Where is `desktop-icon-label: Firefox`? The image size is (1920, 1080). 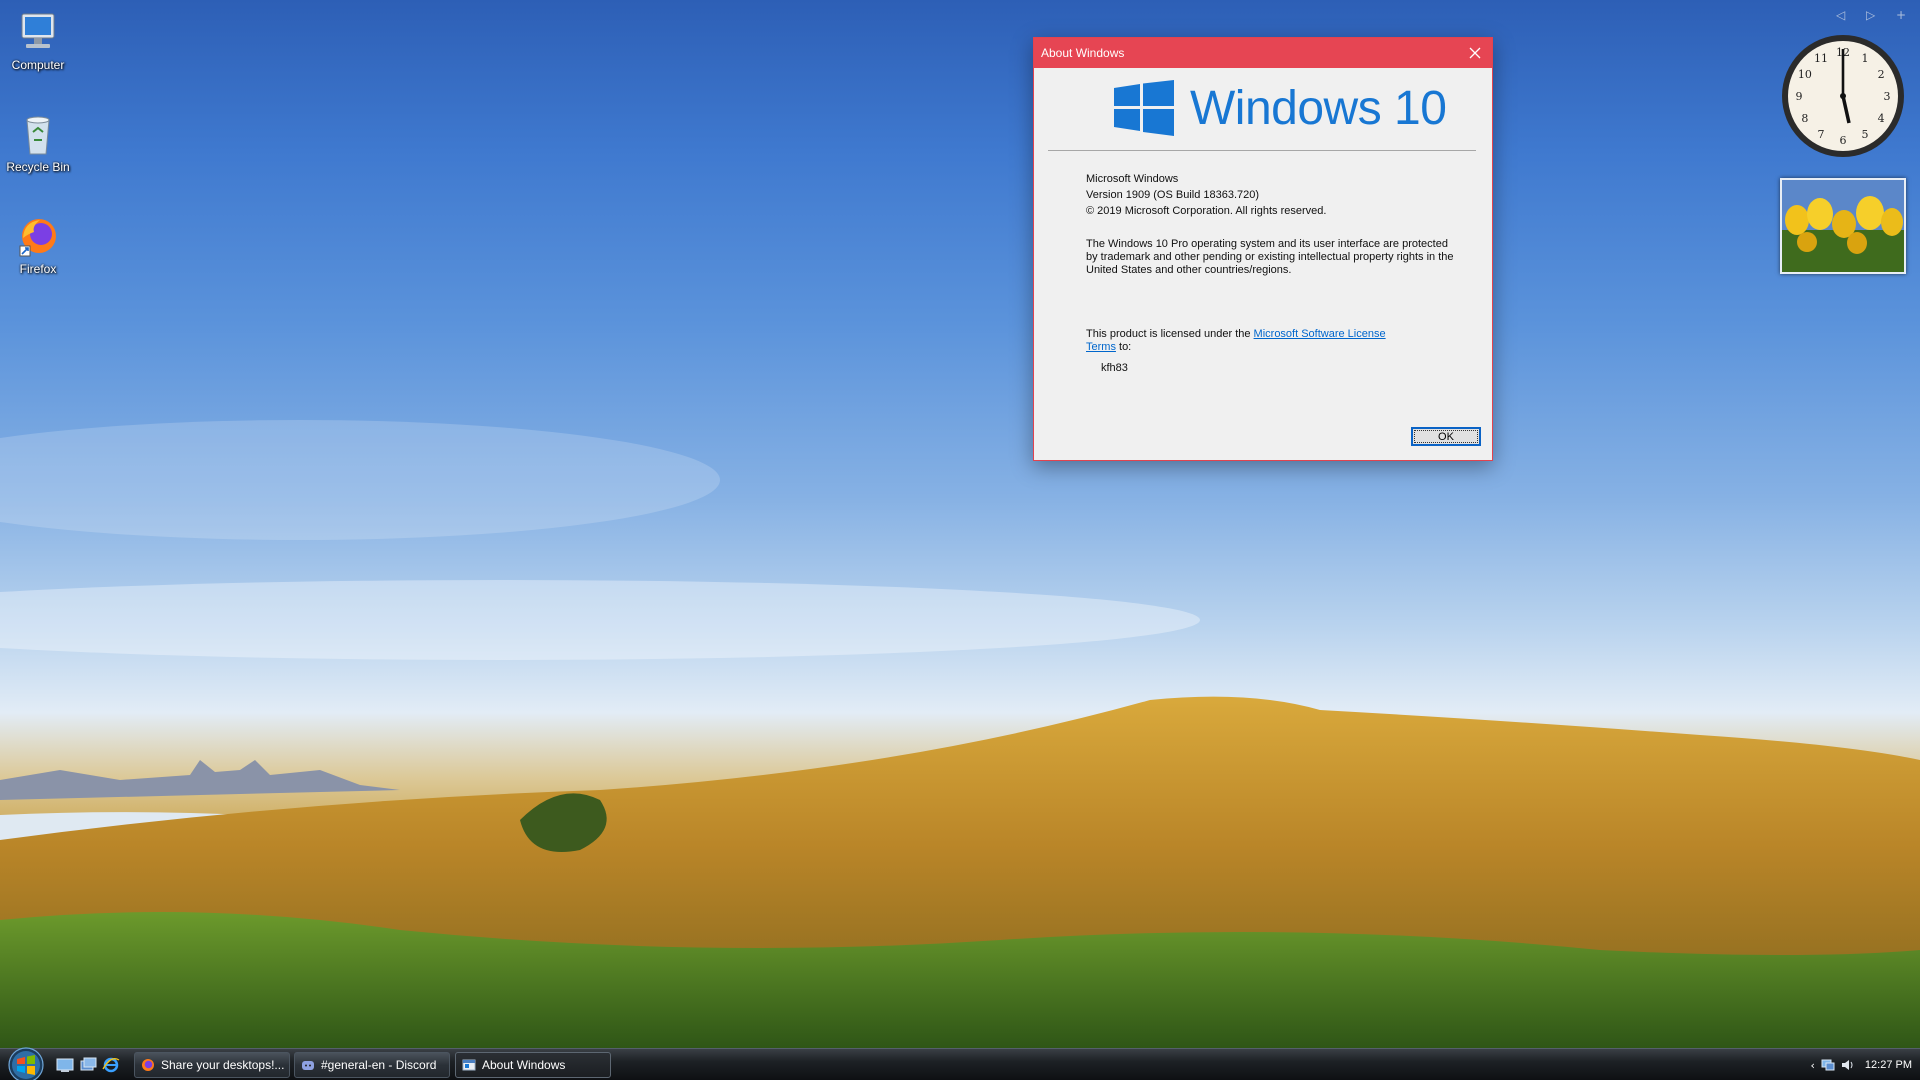
desktop-icon-label: Firefox is located at coordinates (38, 269).